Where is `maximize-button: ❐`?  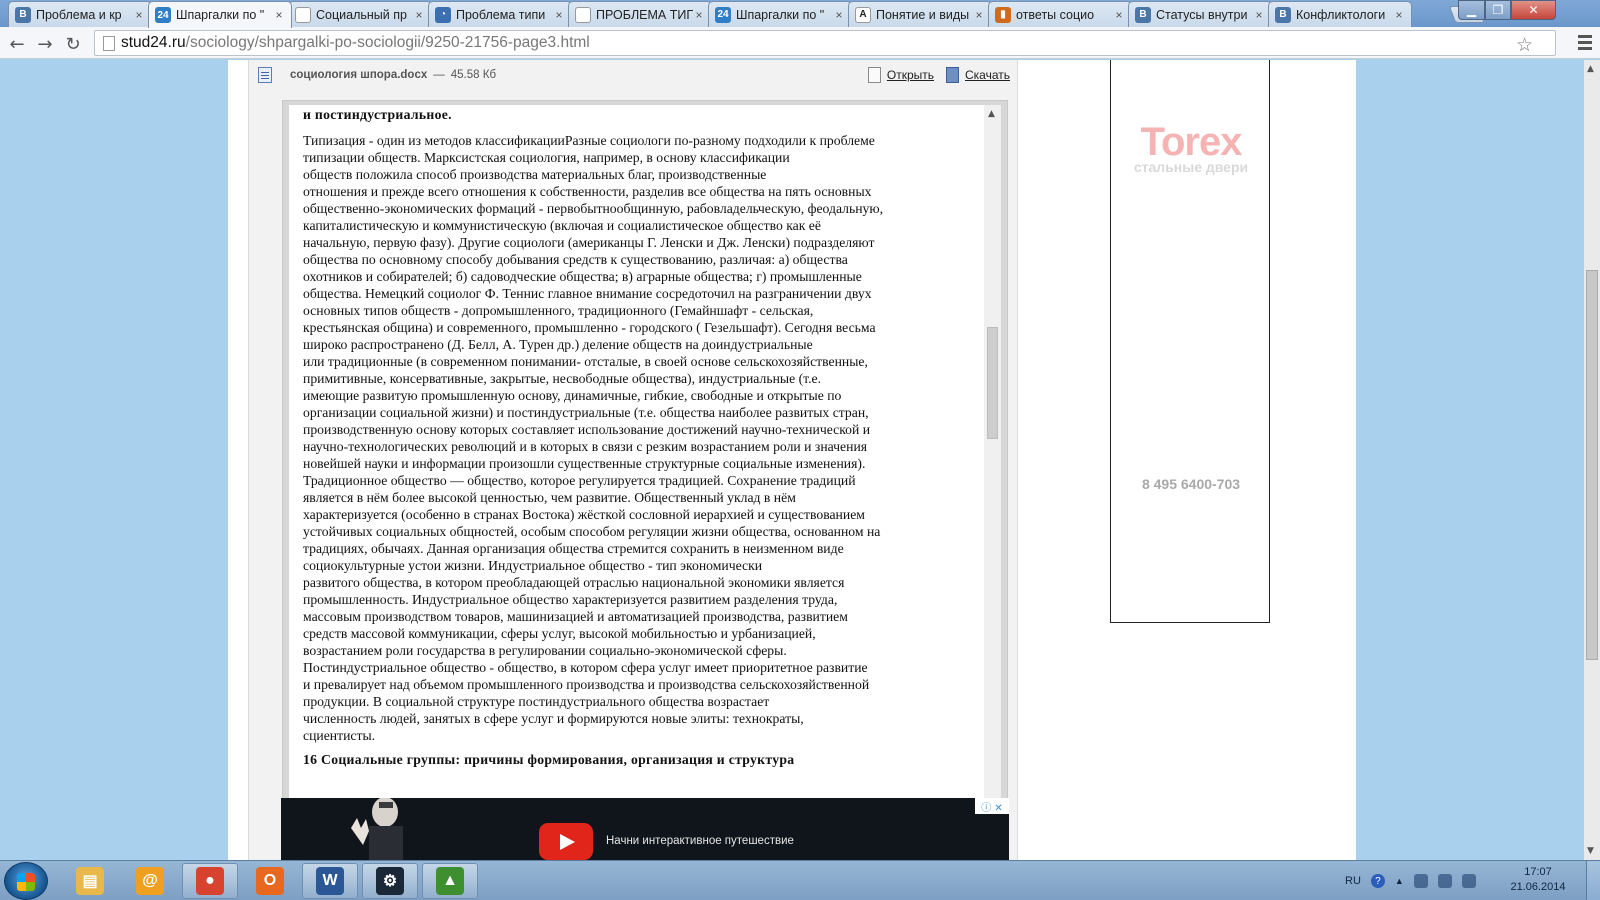
maximize-button: ❐ is located at coordinates (1498, 10).